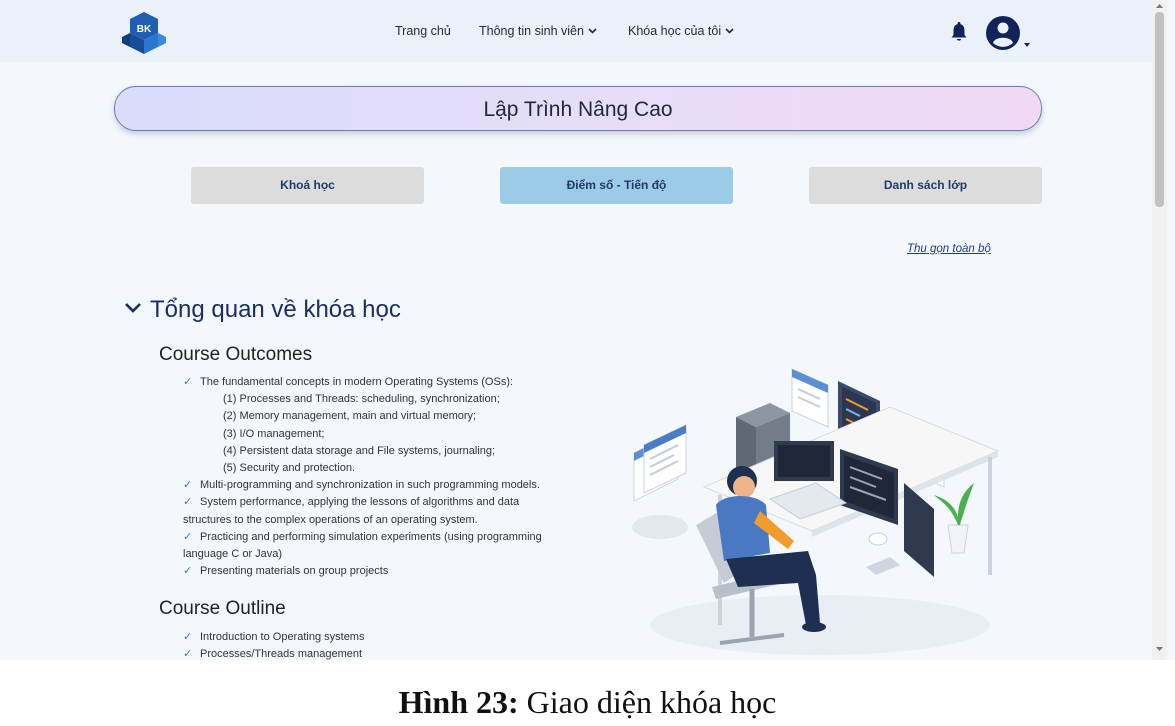 The image size is (1175, 726). I want to click on floating-document-icon, so click(810, 398).